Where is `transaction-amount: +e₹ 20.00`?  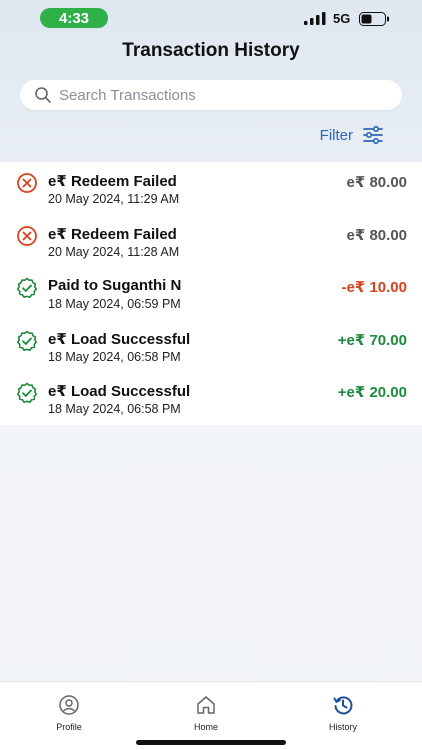 transaction-amount: +e₹ 20.00 is located at coordinates (372, 393).